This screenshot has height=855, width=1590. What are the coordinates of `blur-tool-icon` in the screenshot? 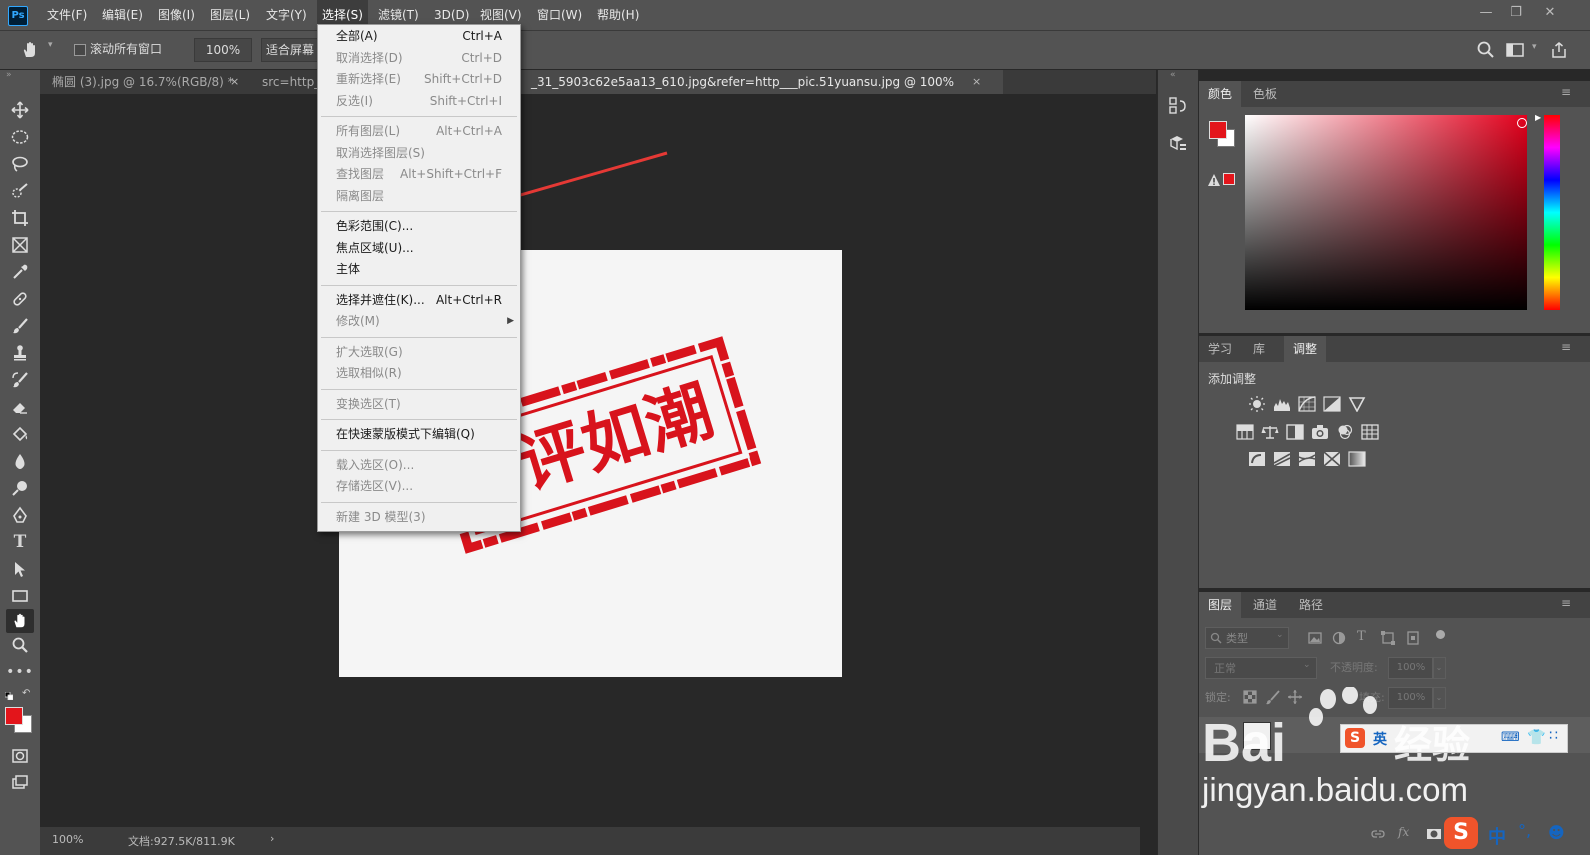 It's located at (20, 461).